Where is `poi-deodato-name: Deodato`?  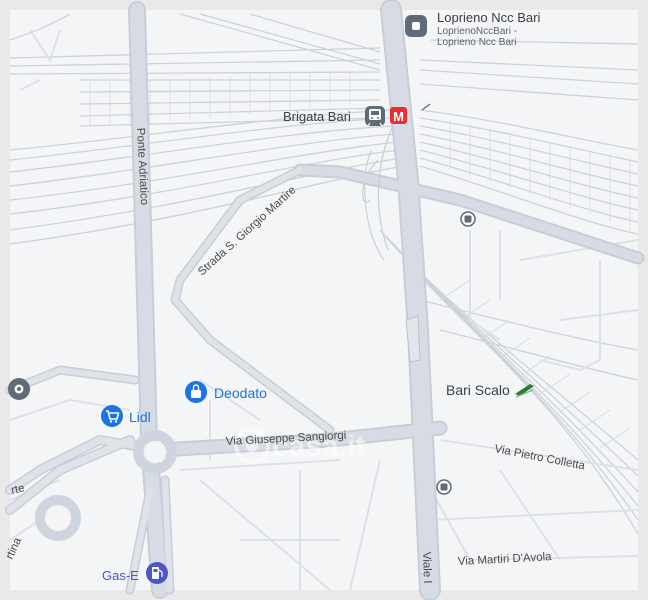
poi-deodato-name: Deodato is located at coordinates (240, 393).